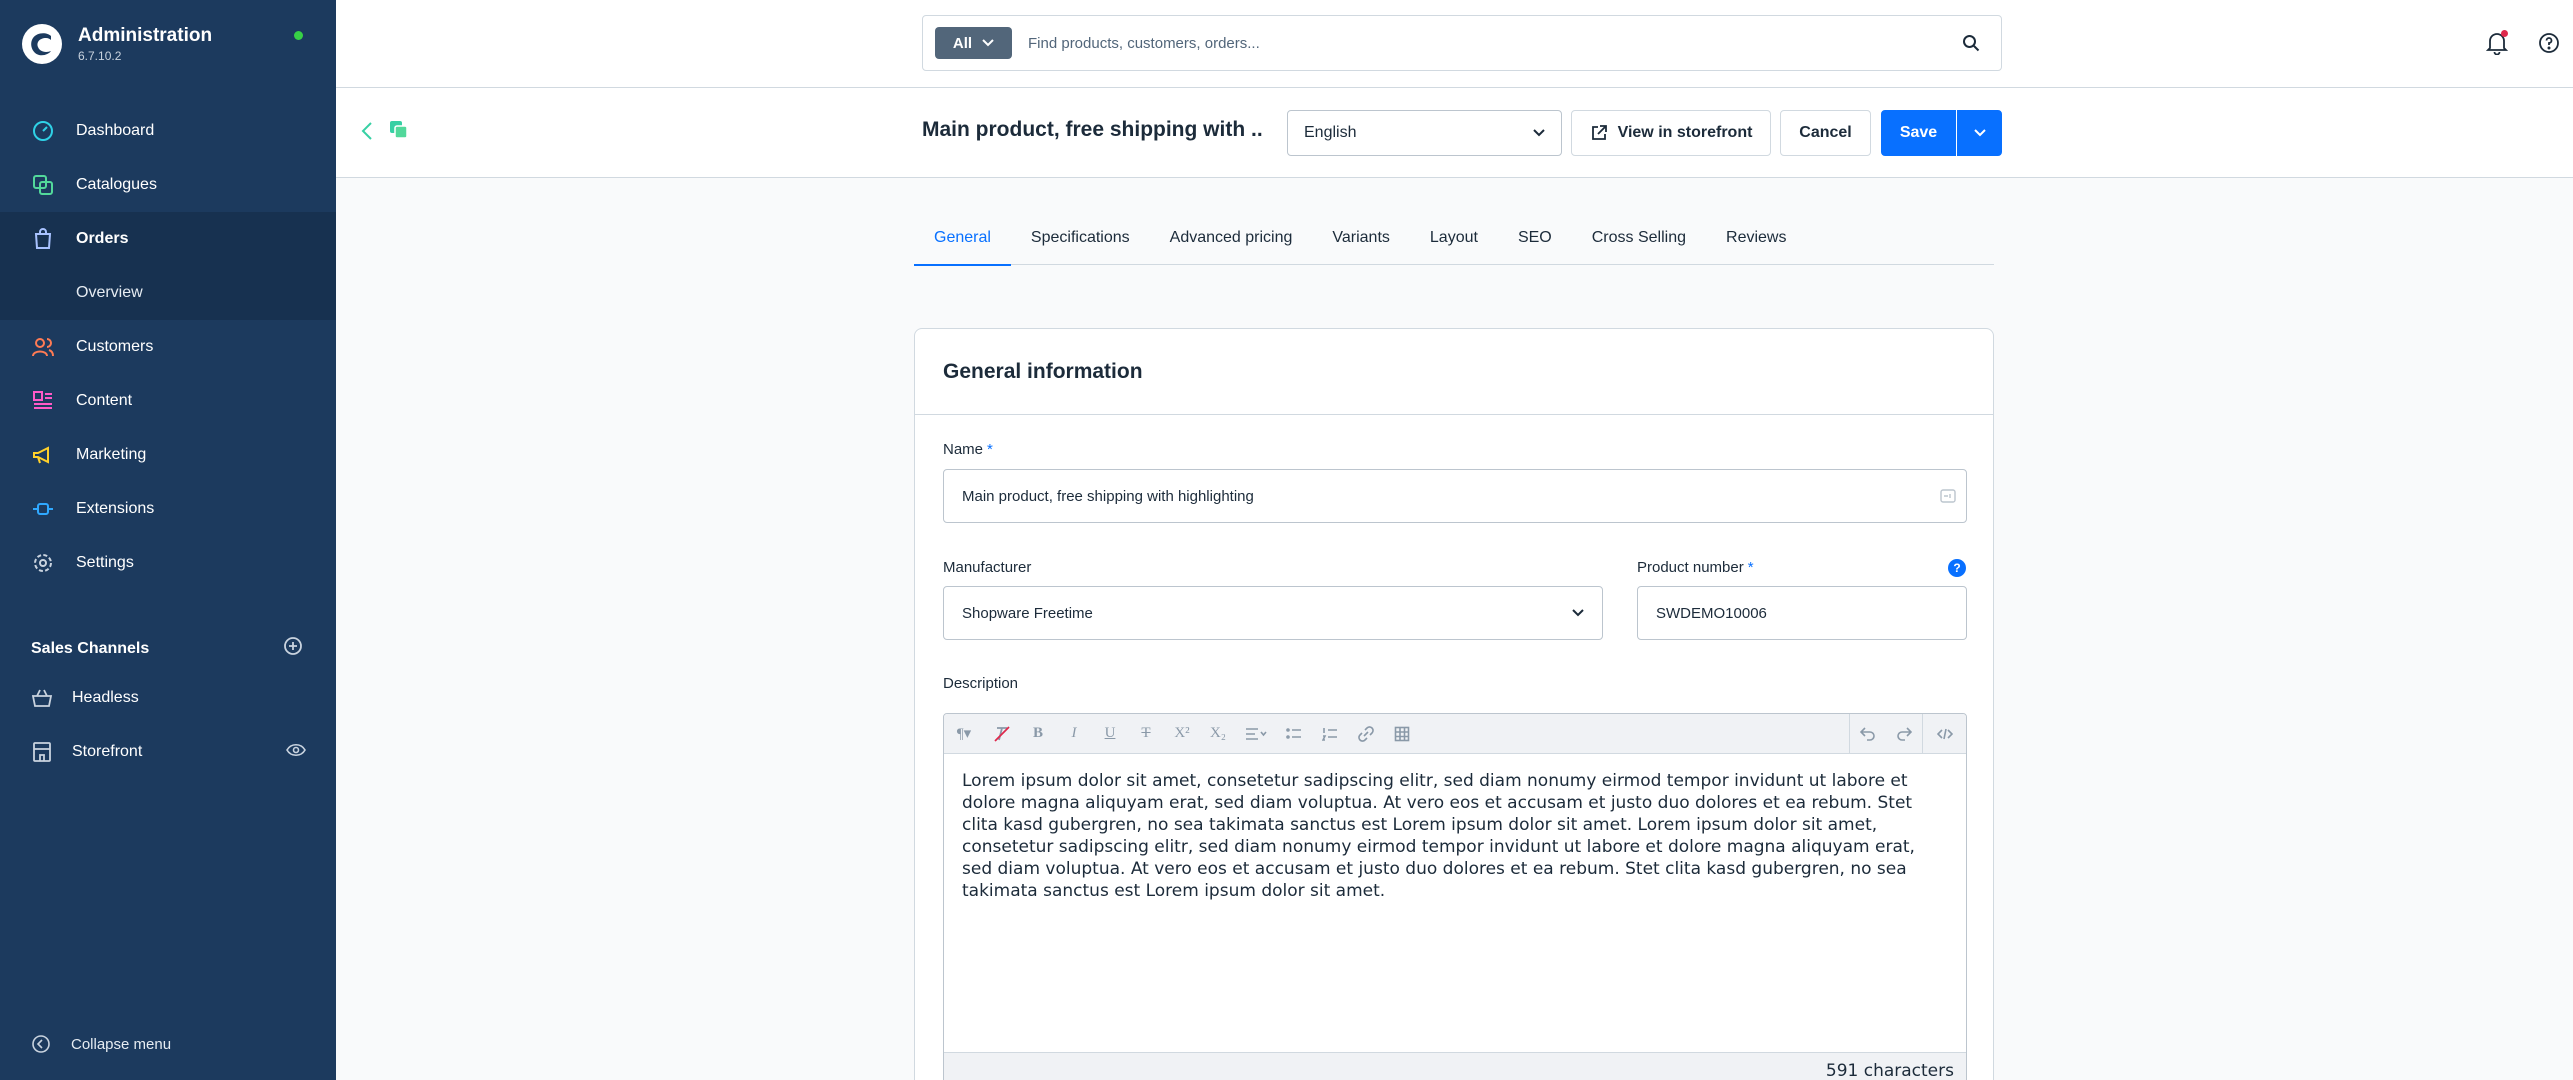  What do you see at coordinates (168, 563) in the screenshot?
I see `sidebar-item-settings: Settings` at bounding box center [168, 563].